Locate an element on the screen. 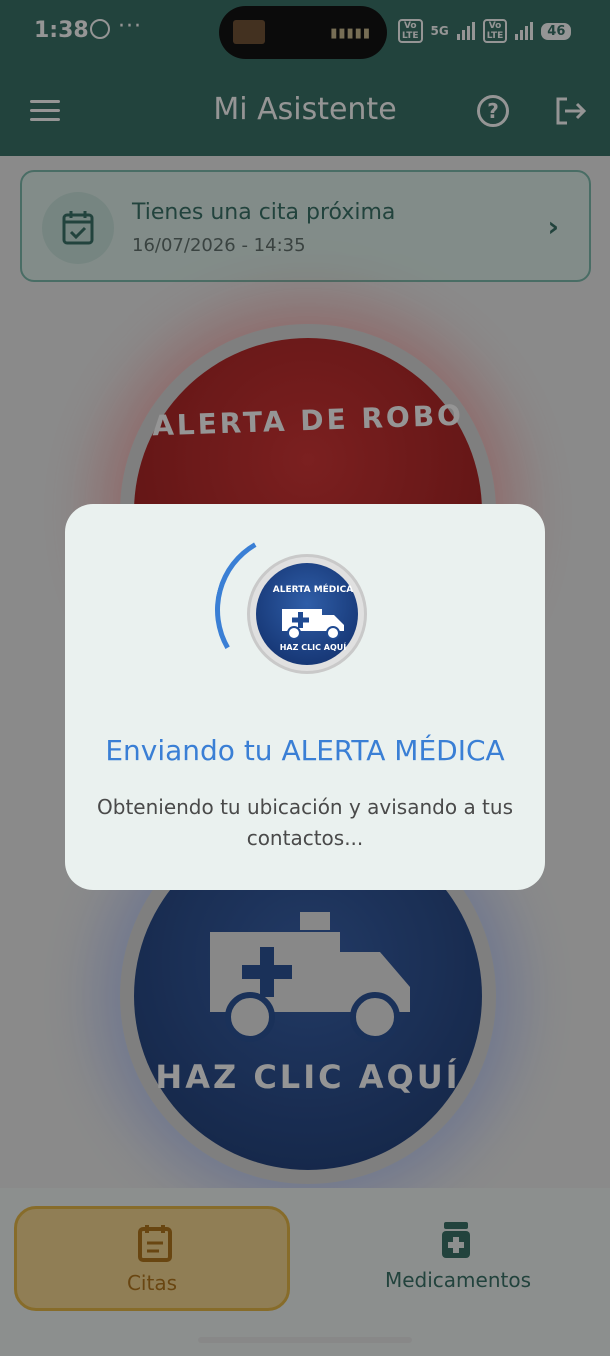  ambulance-icon-small is located at coordinates (313, 624).